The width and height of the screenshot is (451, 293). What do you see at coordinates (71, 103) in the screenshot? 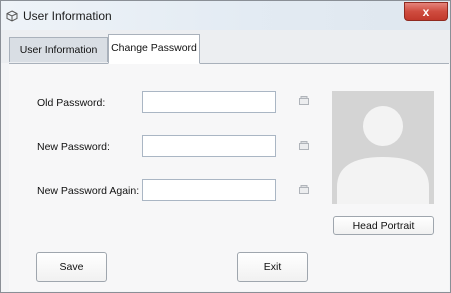
I see `old-password-label: Old Password:` at bounding box center [71, 103].